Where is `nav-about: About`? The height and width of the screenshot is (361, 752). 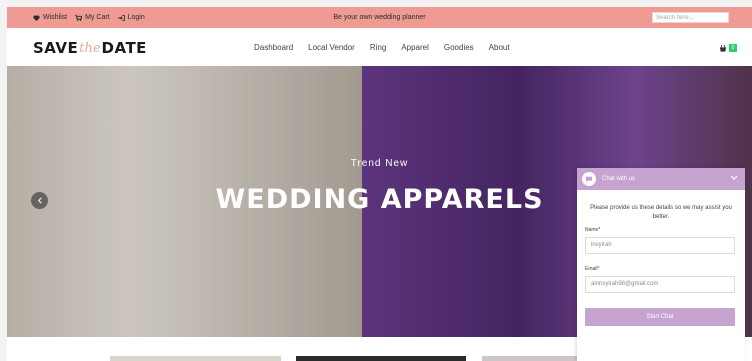
nav-about: About is located at coordinates (499, 47).